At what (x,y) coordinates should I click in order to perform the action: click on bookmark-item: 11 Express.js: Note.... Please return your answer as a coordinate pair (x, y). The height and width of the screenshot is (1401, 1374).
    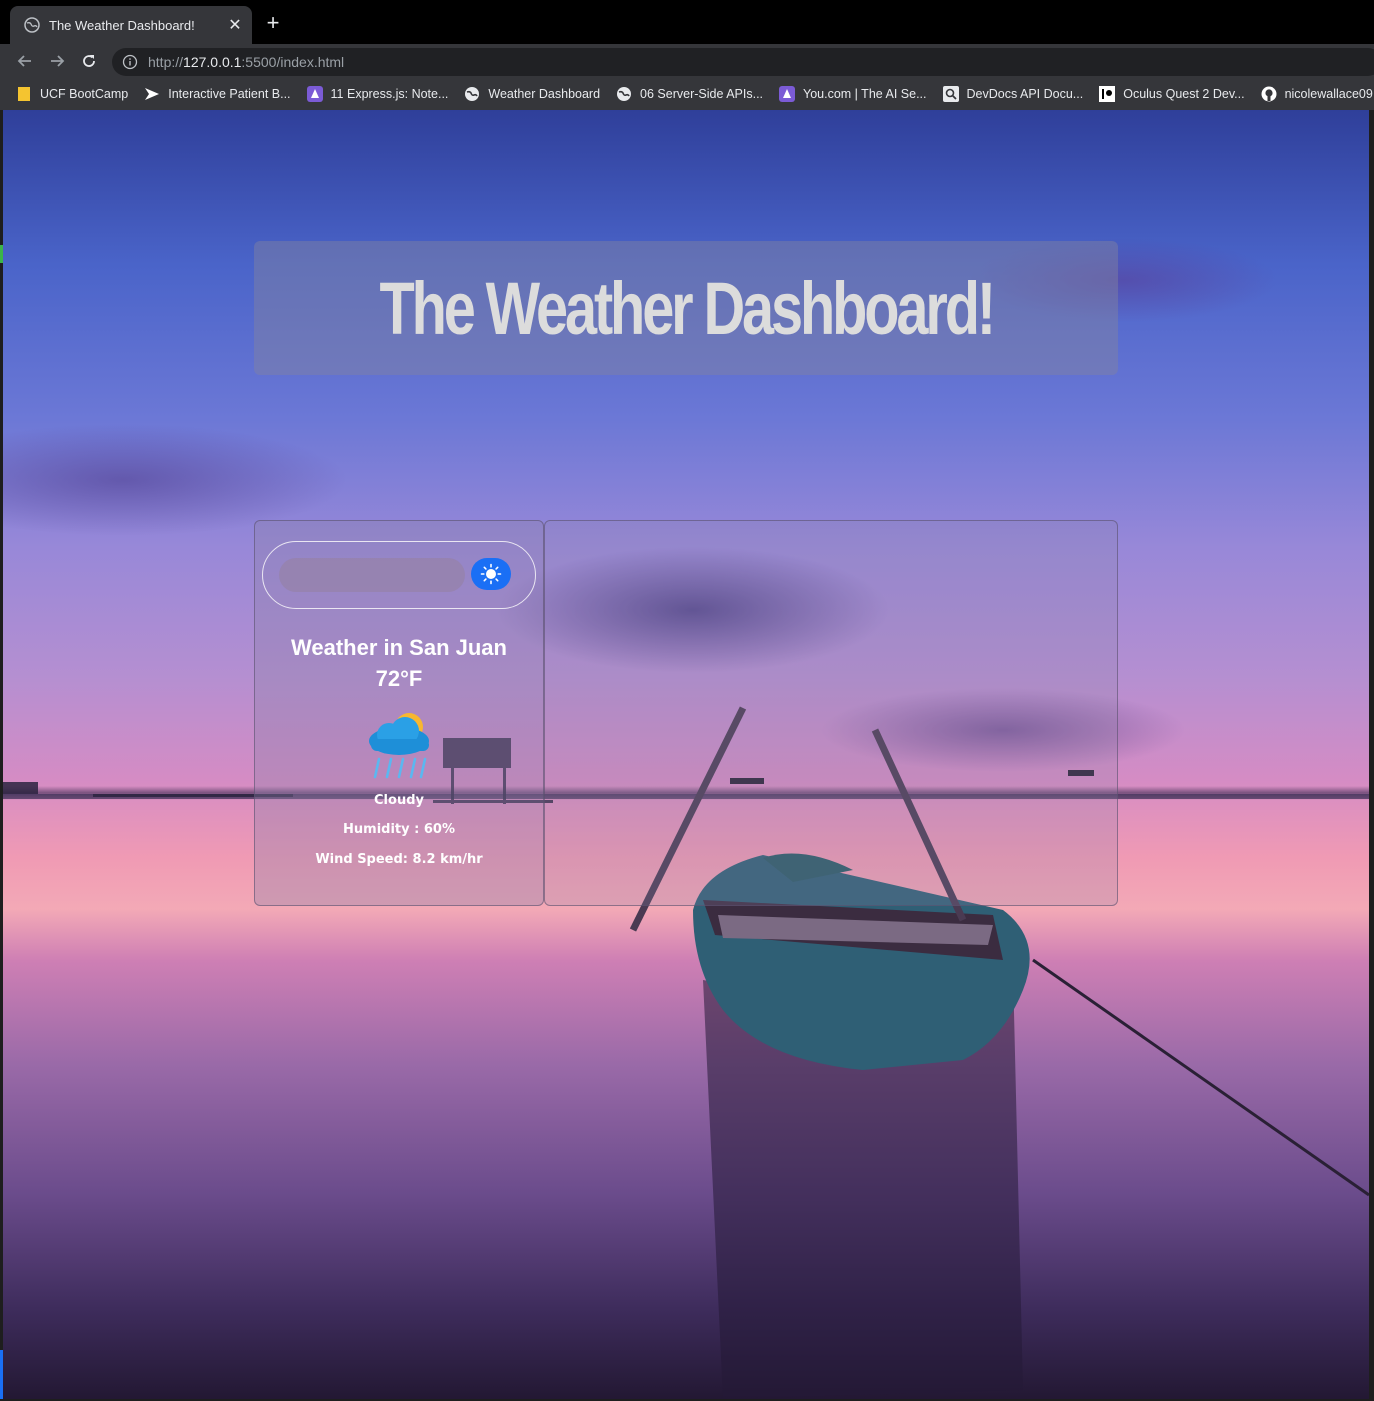
    Looking at the image, I should click on (377, 94).